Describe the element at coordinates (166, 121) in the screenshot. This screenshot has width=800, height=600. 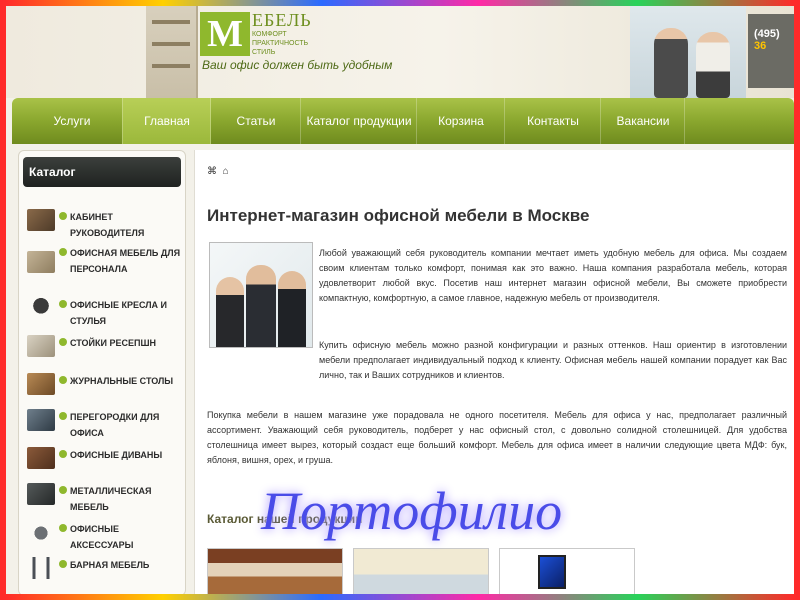
I see `nav-item-home: Главная` at that location.